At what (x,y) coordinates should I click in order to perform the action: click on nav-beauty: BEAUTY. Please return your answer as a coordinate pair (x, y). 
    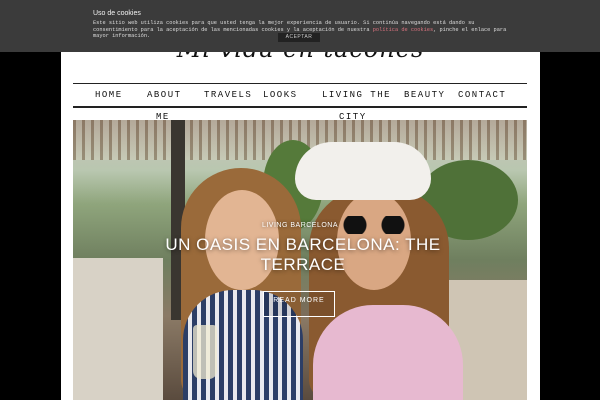
    Looking at the image, I should click on (424, 95).